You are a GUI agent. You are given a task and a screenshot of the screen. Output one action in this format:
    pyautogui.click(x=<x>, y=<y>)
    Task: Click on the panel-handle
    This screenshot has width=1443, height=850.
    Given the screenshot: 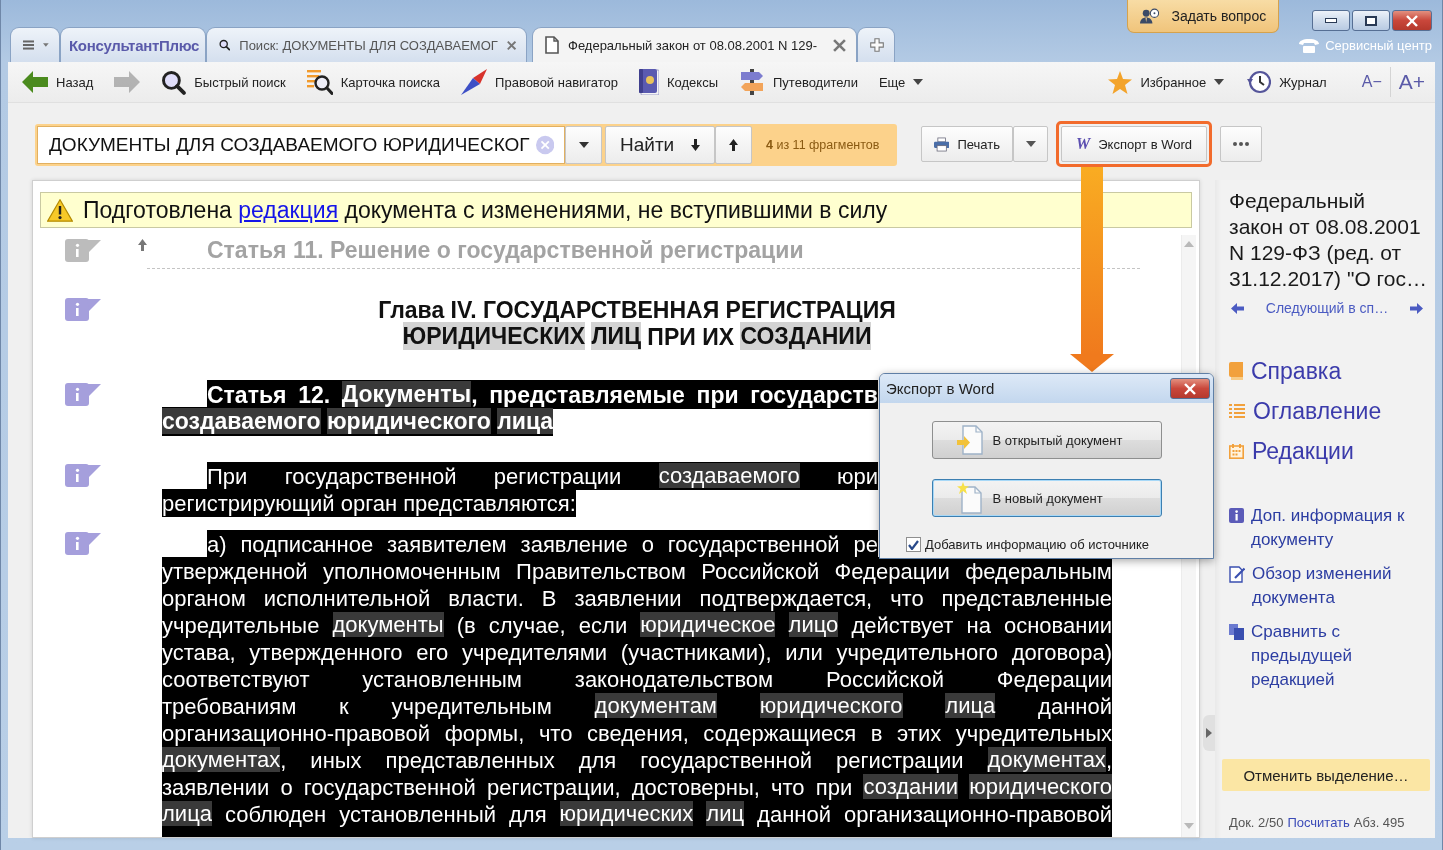 What is the action you would take?
    pyautogui.click(x=1209, y=733)
    